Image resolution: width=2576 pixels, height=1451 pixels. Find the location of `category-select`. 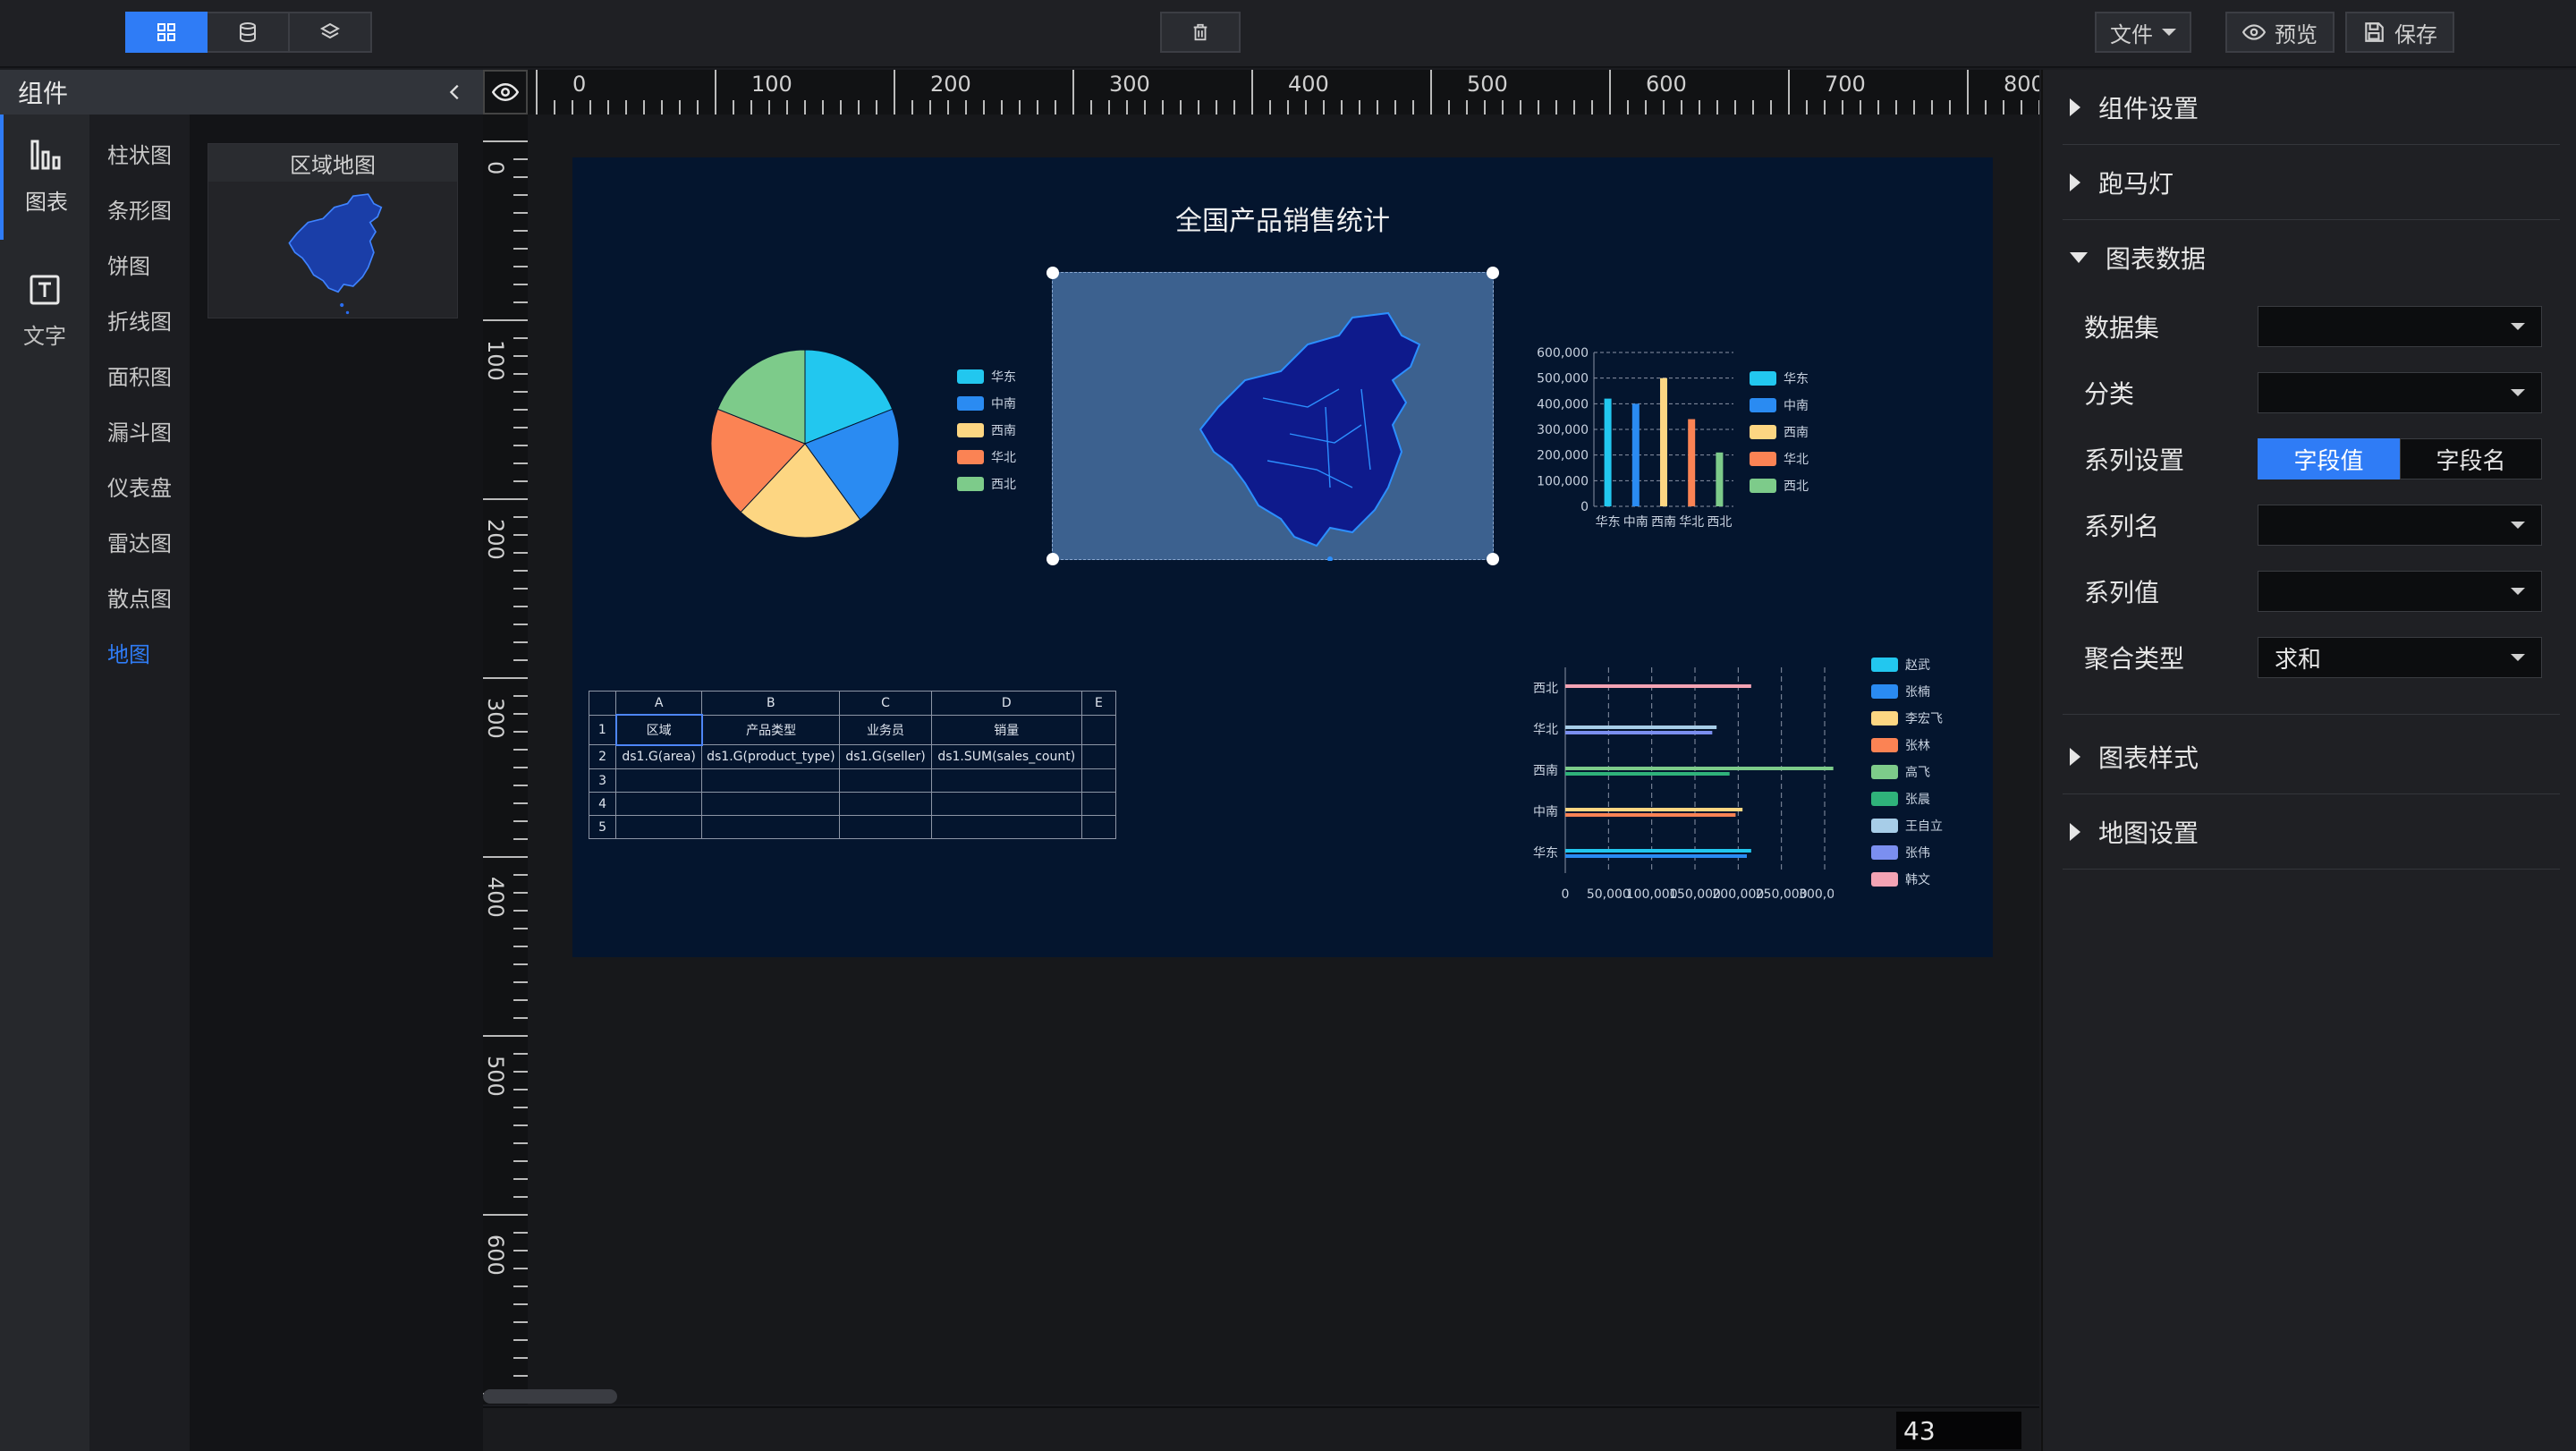

category-select is located at coordinates (2400, 392).